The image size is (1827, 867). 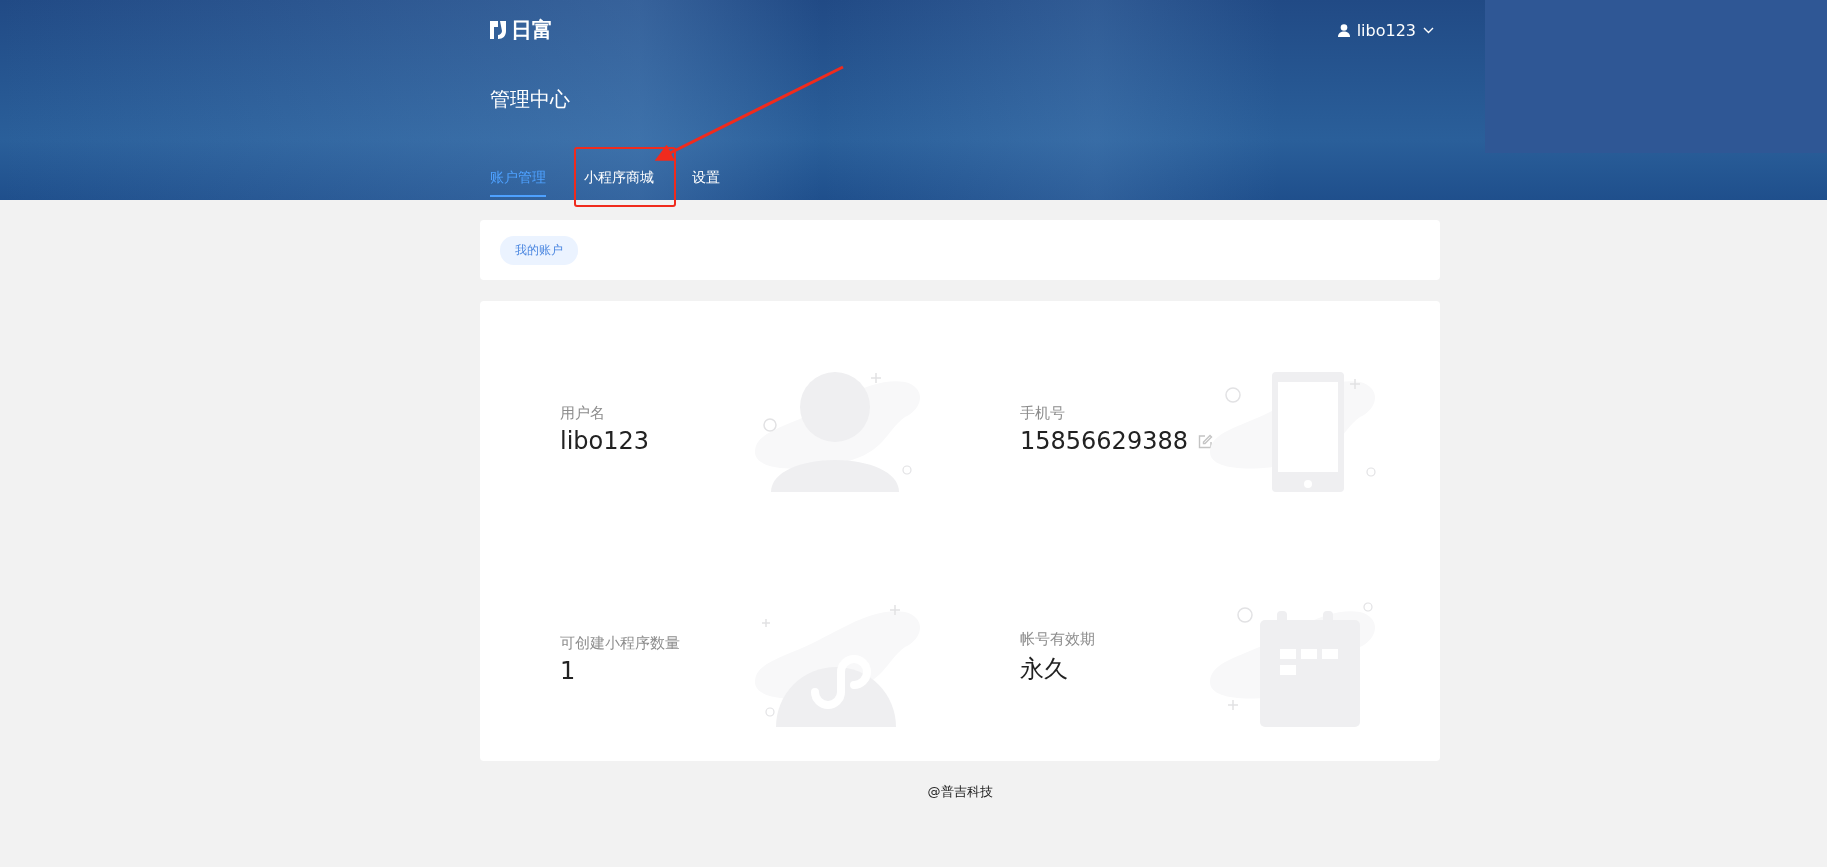 I want to click on edit-icon, so click(x=1205, y=441).